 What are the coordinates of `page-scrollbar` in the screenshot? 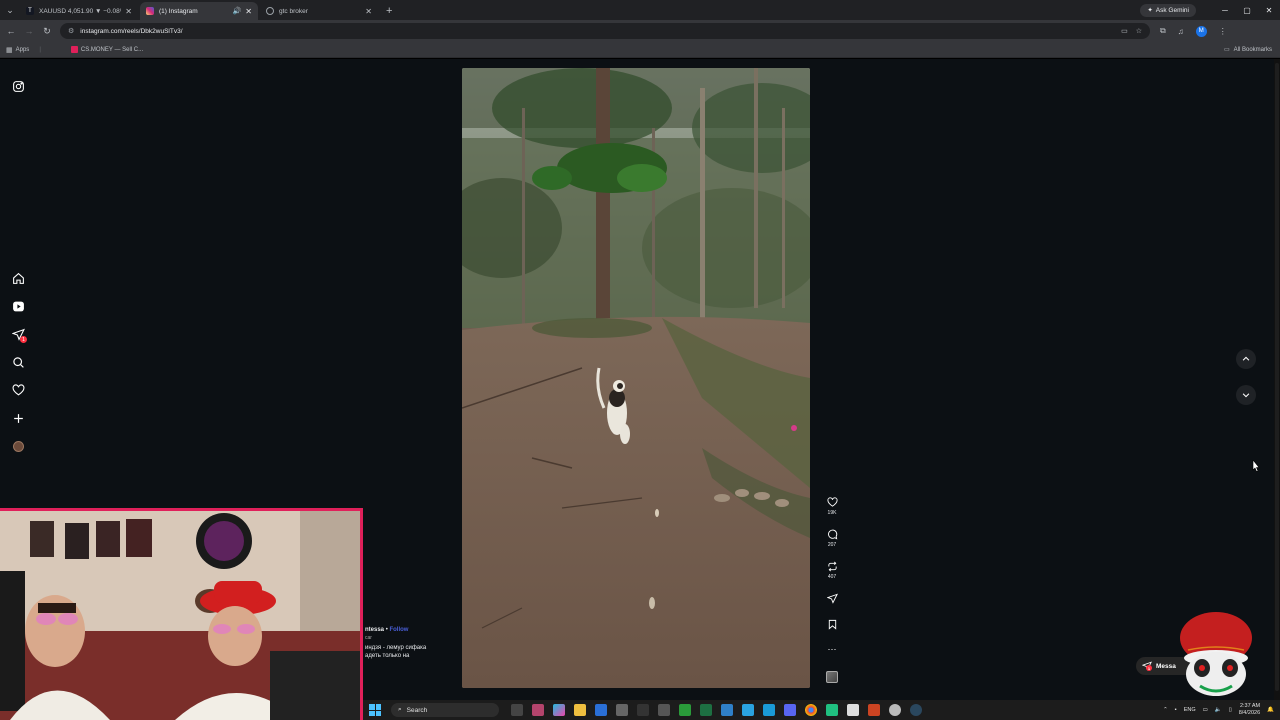 It's located at (1277, 379).